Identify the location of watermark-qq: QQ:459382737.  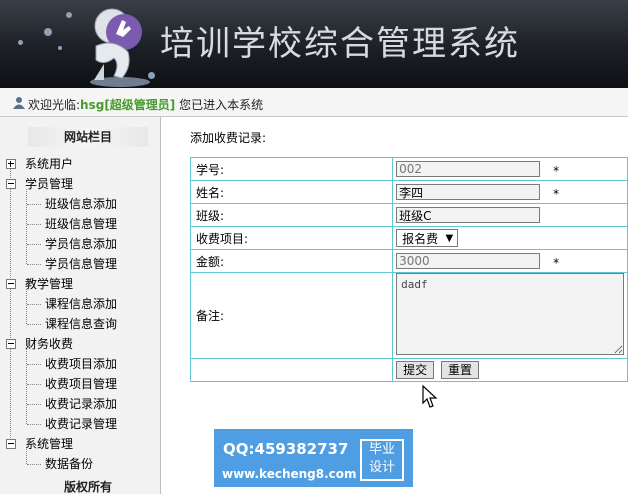
(286, 449).